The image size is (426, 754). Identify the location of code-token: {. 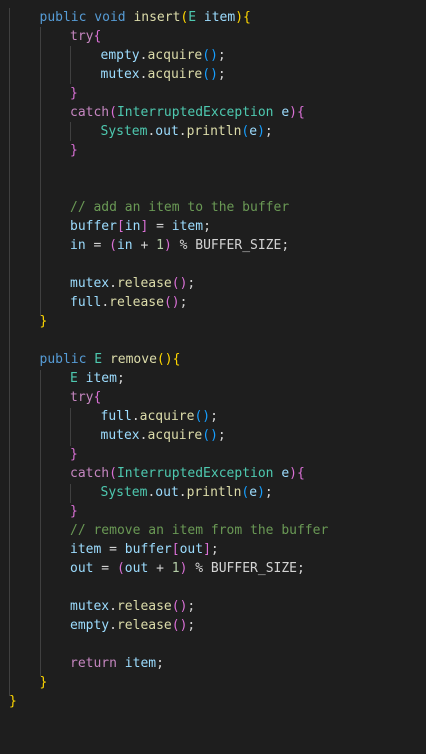
(301, 473).